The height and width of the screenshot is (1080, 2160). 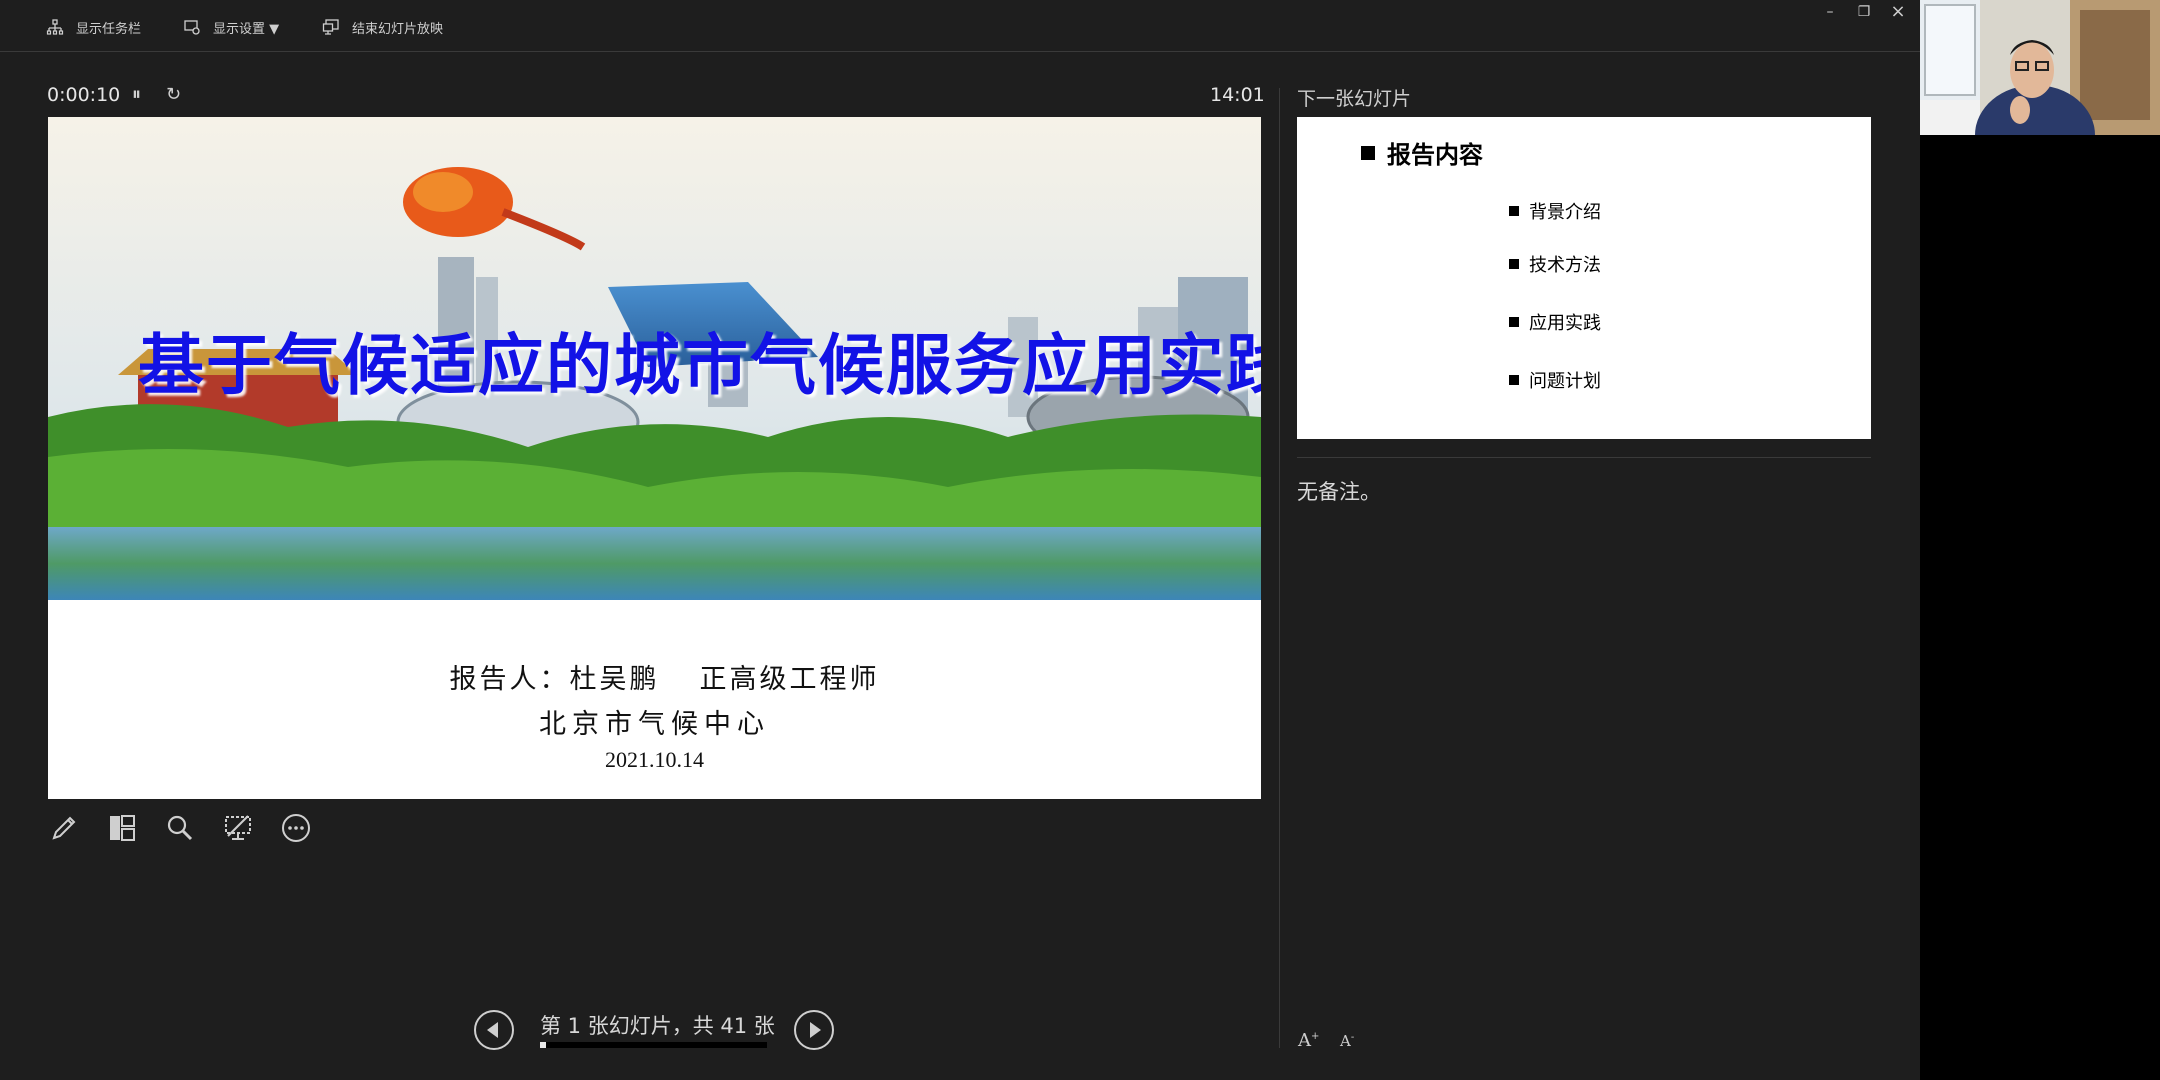 I want to click on screen-icon, so click(x=238, y=827).